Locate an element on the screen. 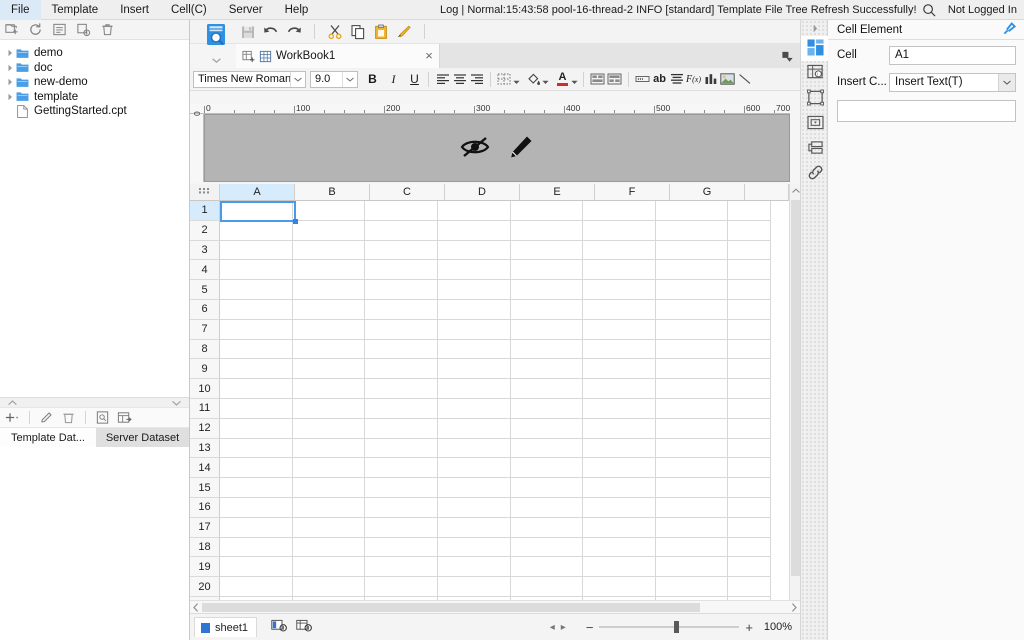  grid-cell-d2 is located at coordinates (474, 230).